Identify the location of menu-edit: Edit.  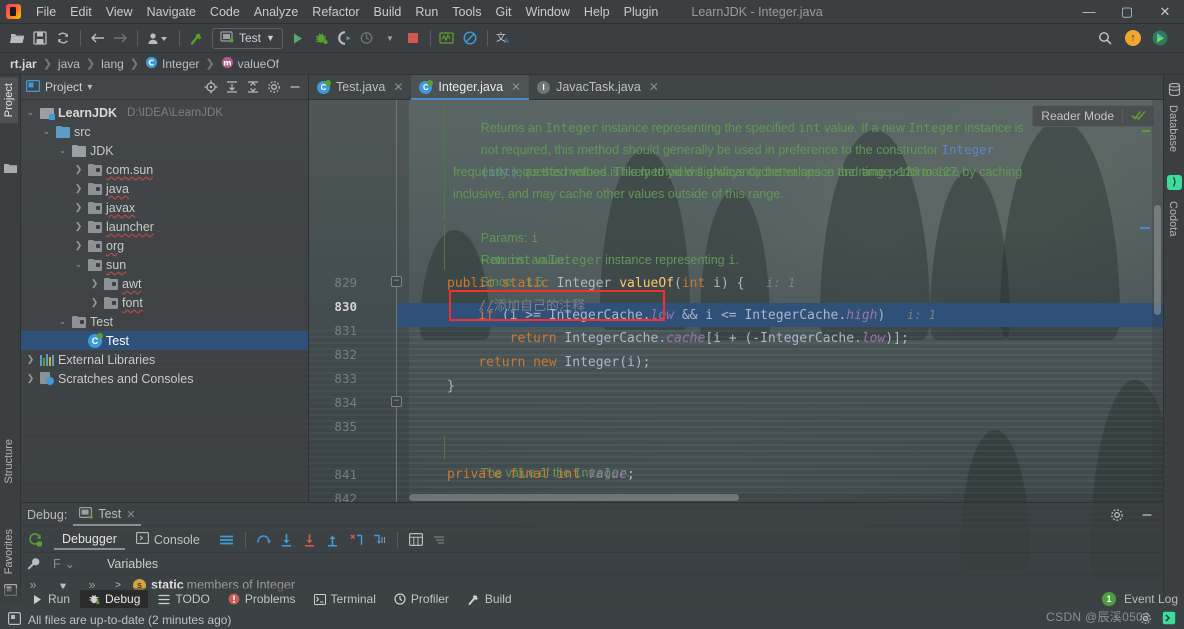
(81, 12).